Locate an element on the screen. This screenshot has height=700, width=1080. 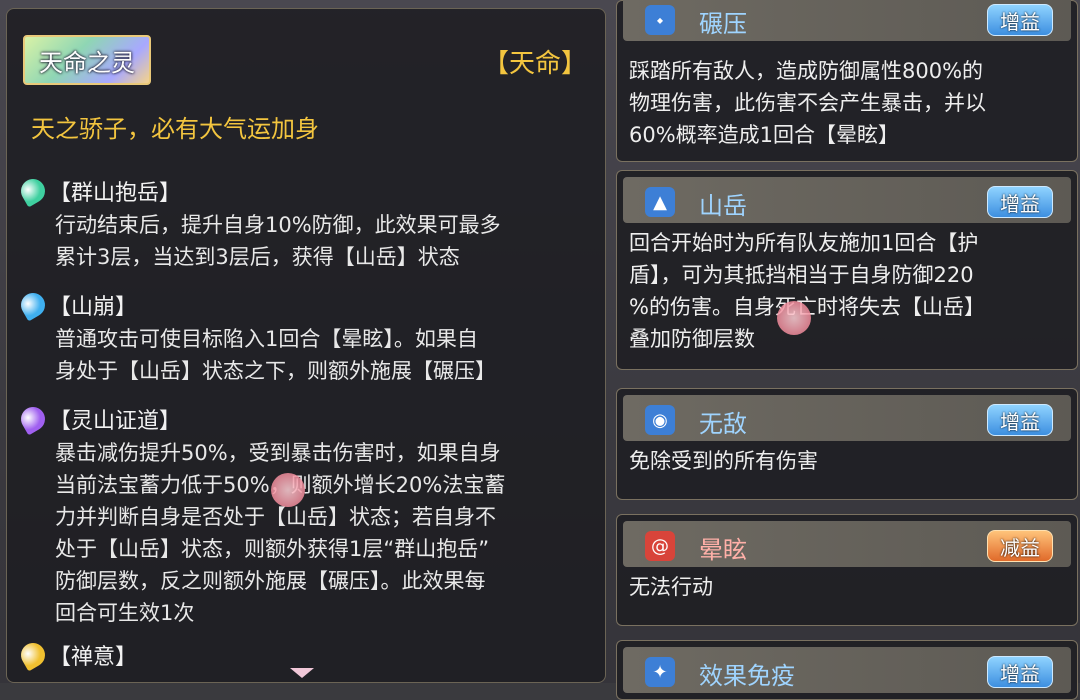
status-name: 晕眩 is located at coordinates (723, 550).